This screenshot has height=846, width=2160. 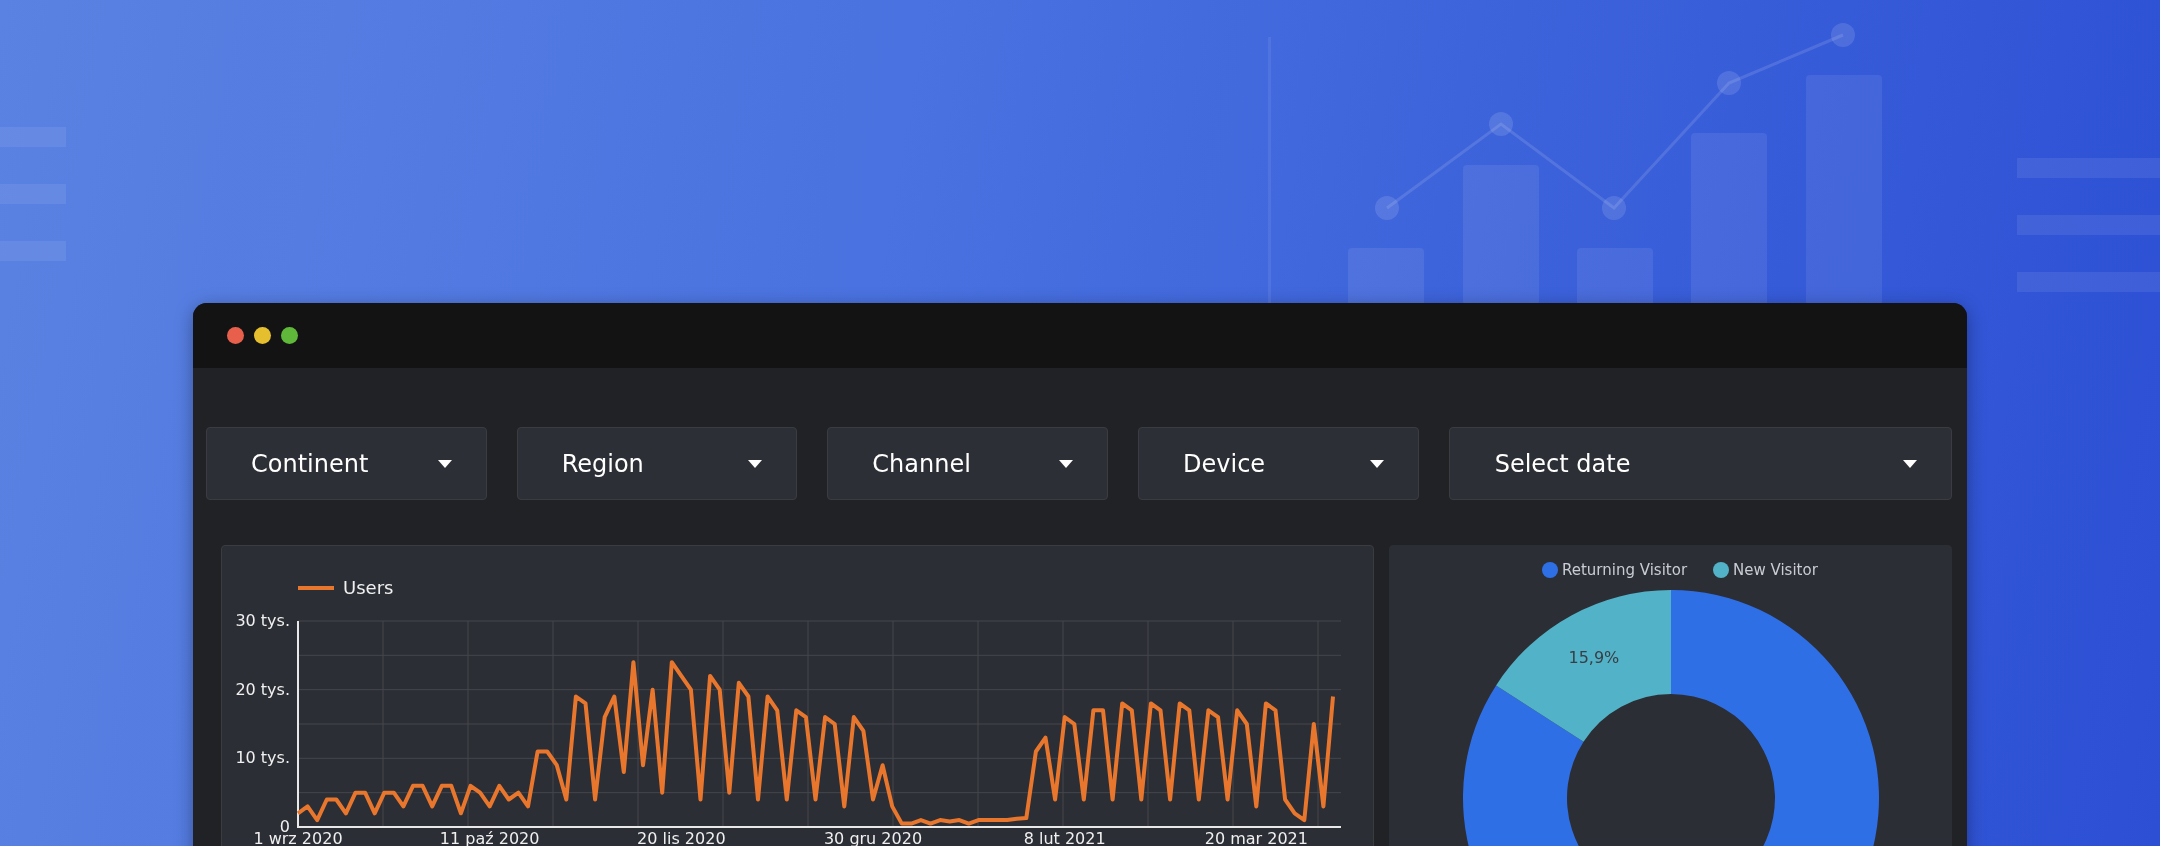 I want to click on legend-label: Returning Visitor, so click(x=1625, y=570).